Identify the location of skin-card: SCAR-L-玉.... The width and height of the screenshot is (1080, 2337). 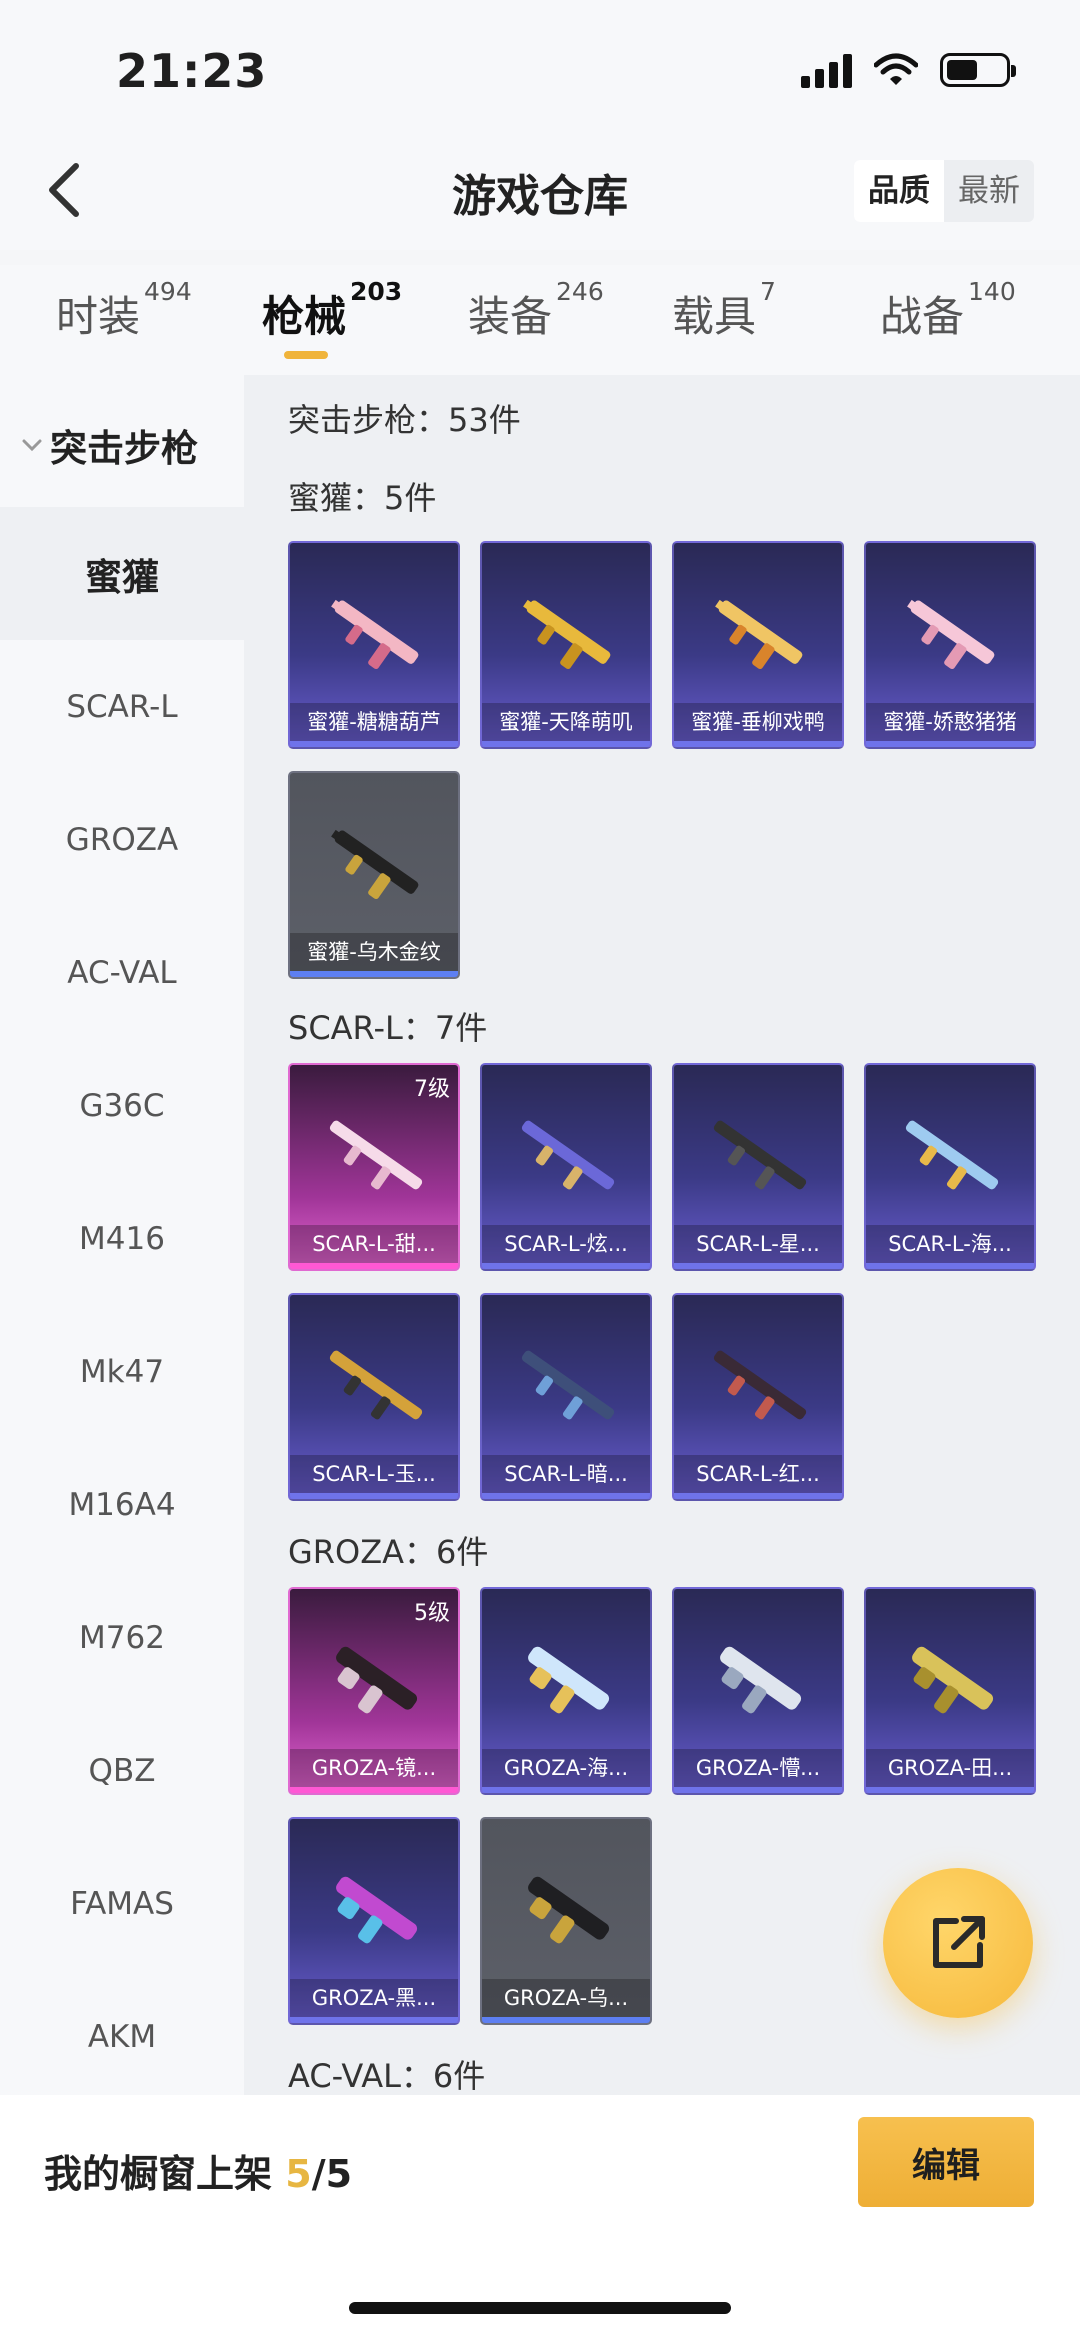
(374, 1397).